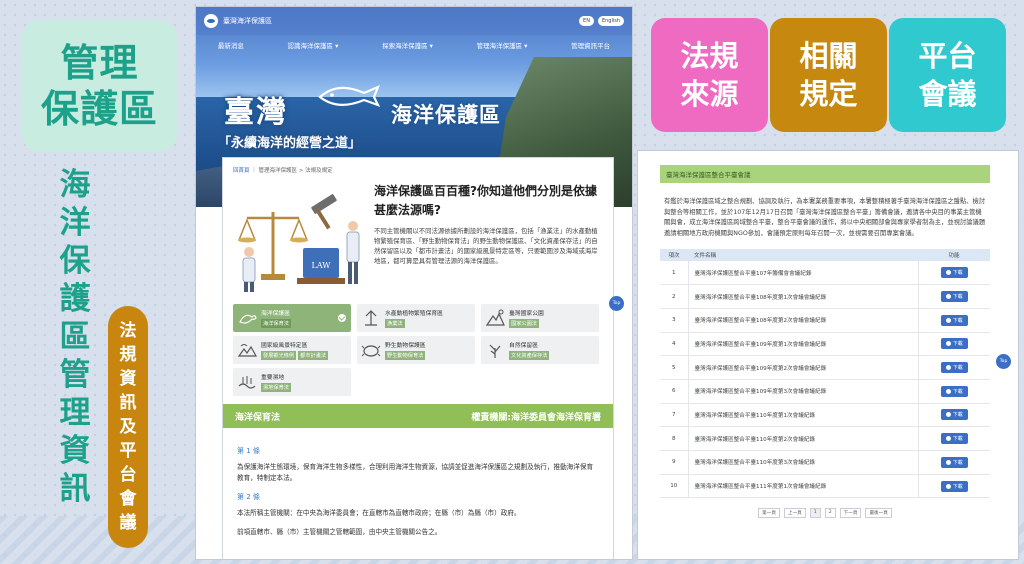 The height and width of the screenshot is (564, 1024). What do you see at coordinates (273, 378) in the screenshot?
I see `category-name: 重要濕地` at bounding box center [273, 378].